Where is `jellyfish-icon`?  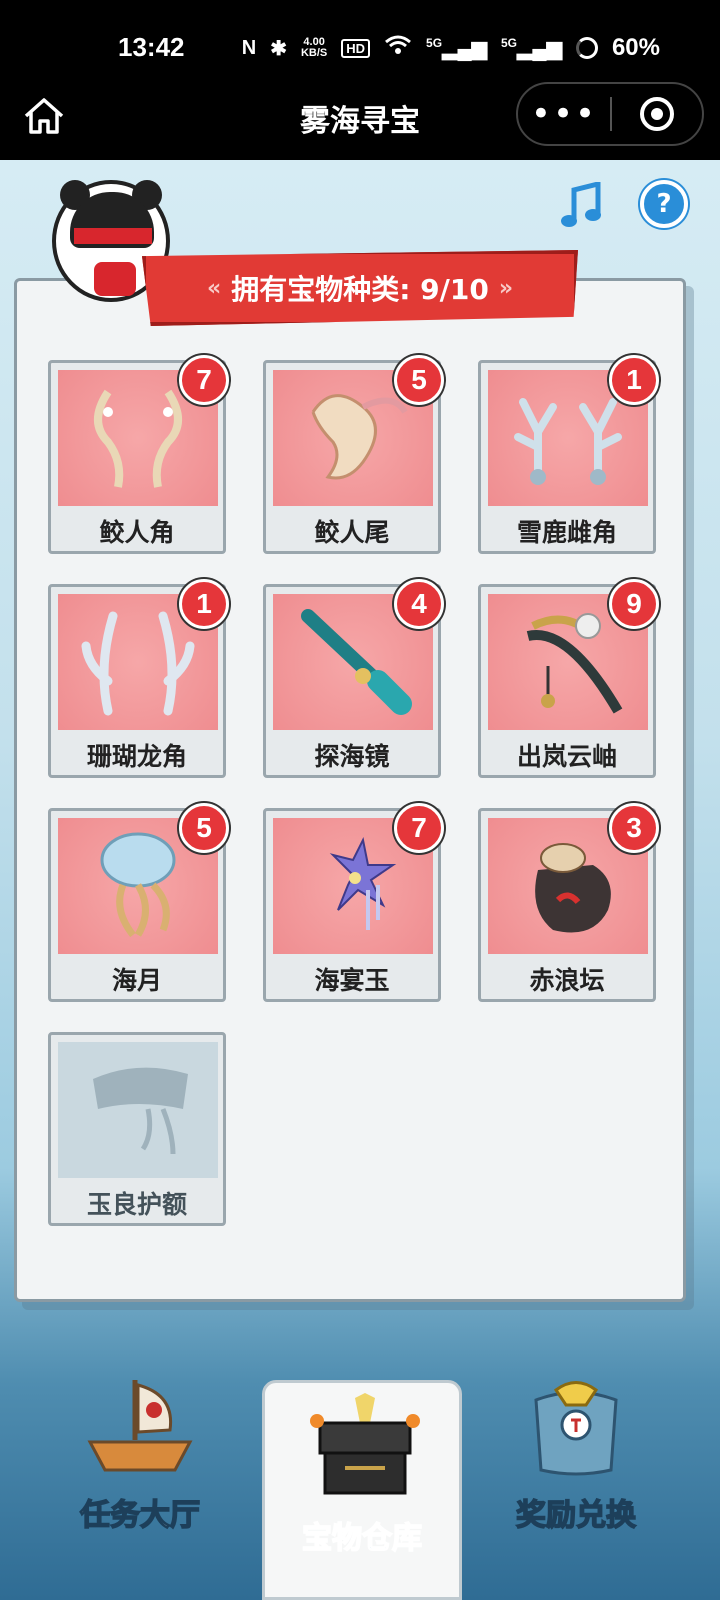 jellyfish-icon is located at coordinates (138, 885).